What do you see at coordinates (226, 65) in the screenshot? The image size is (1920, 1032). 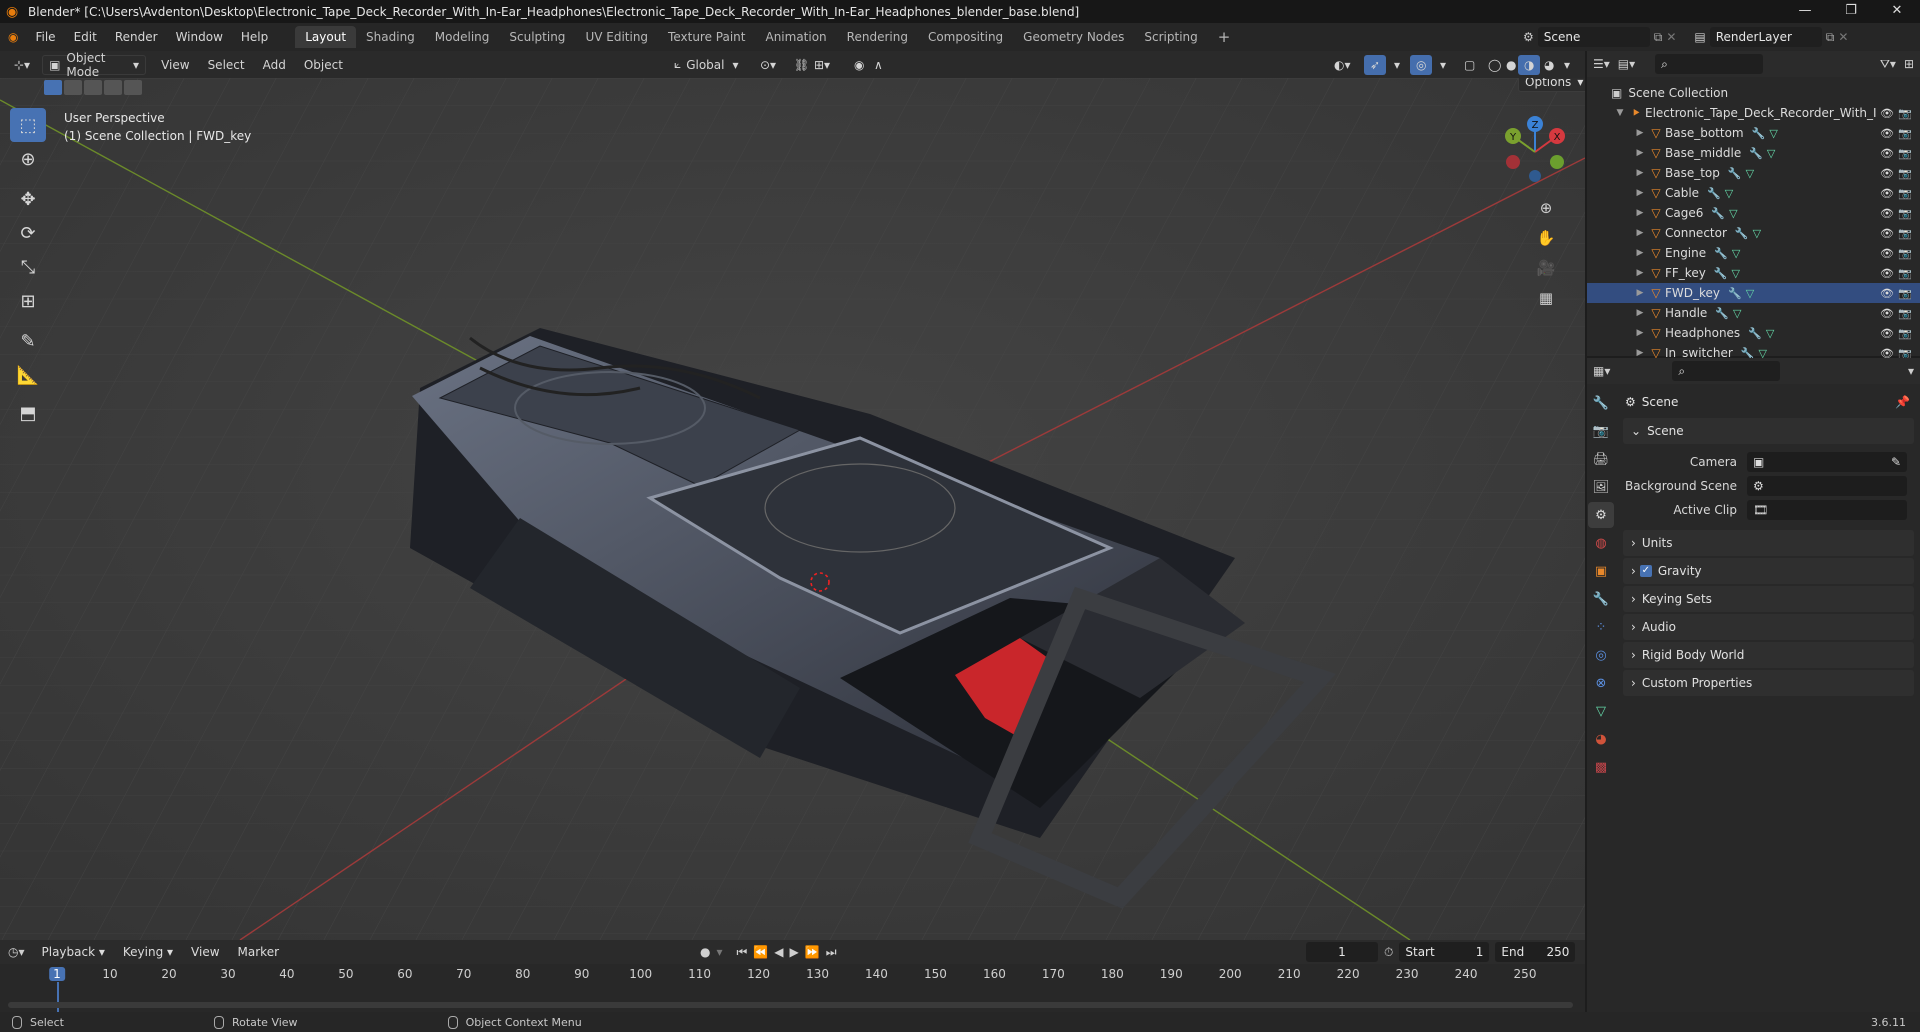 I see `menu-select: Select` at bounding box center [226, 65].